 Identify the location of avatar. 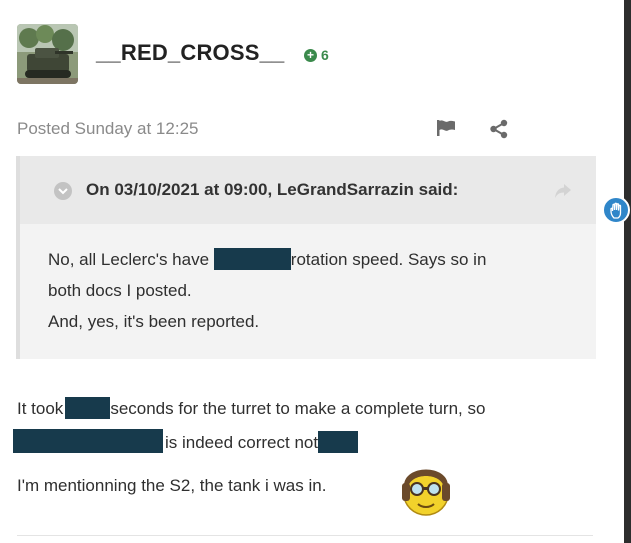
(47, 54).